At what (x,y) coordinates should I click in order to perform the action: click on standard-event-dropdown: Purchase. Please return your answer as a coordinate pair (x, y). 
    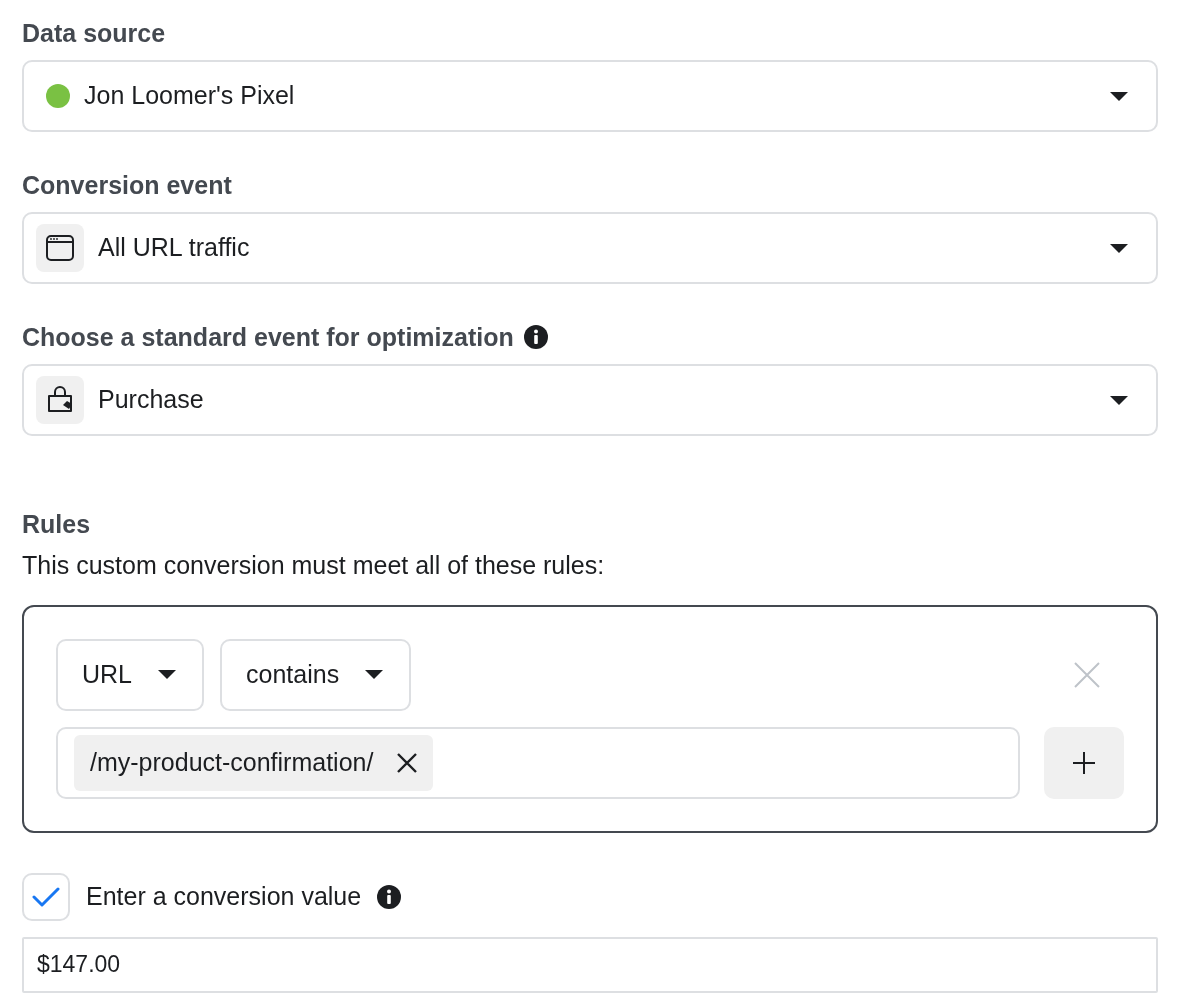
    Looking at the image, I should click on (590, 400).